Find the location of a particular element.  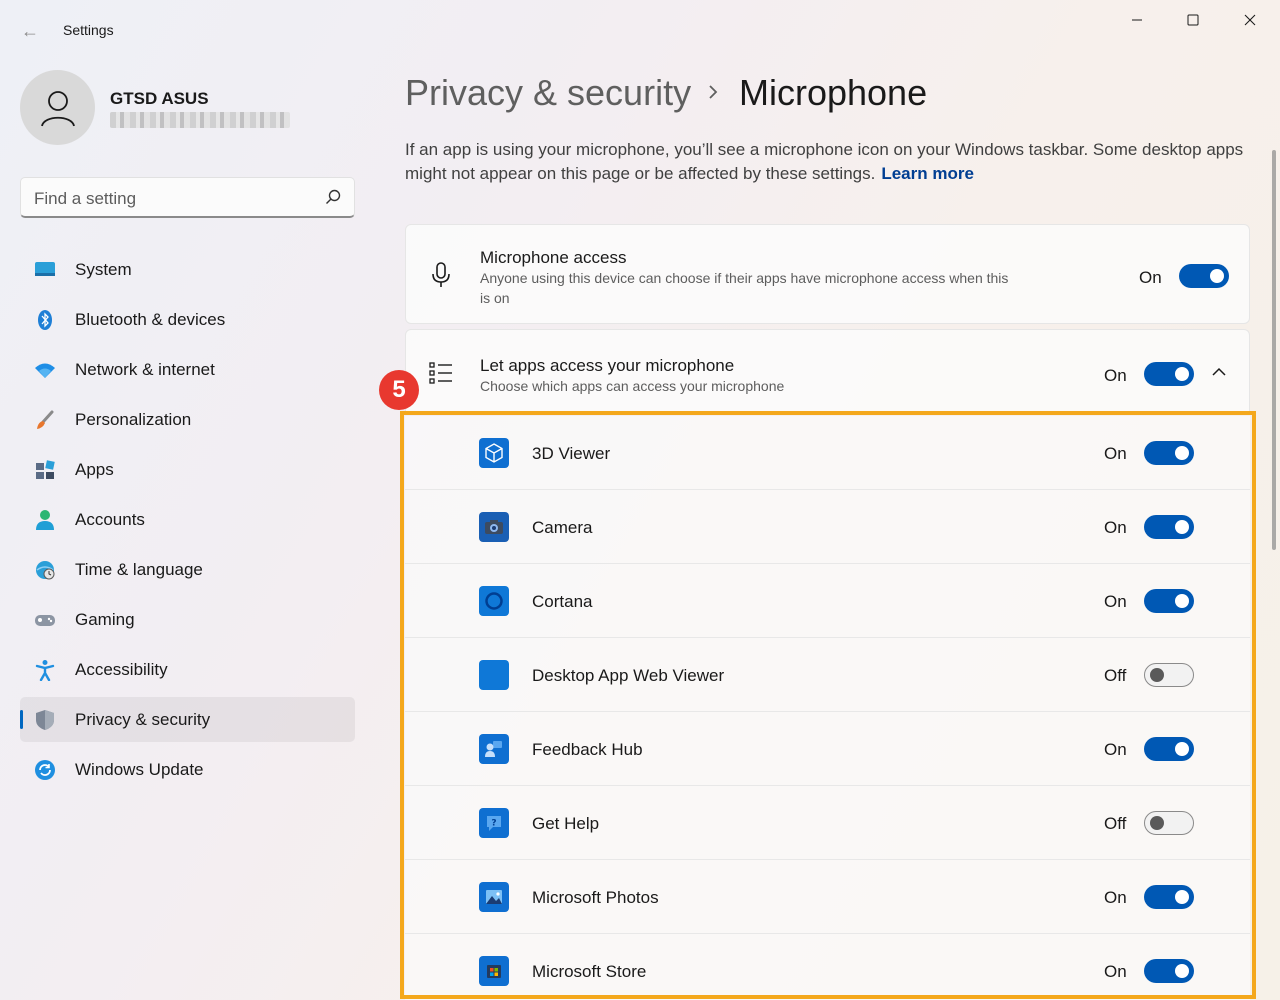

sidebar-item-label: System is located at coordinates (103, 269).